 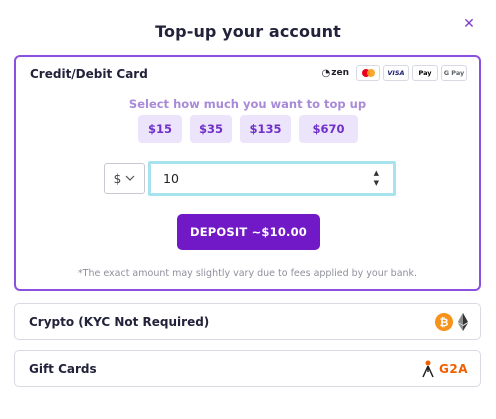 What do you see at coordinates (248, 232) in the screenshot?
I see `deposit-button: DEPOSIT ~$10.00` at bounding box center [248, 232].